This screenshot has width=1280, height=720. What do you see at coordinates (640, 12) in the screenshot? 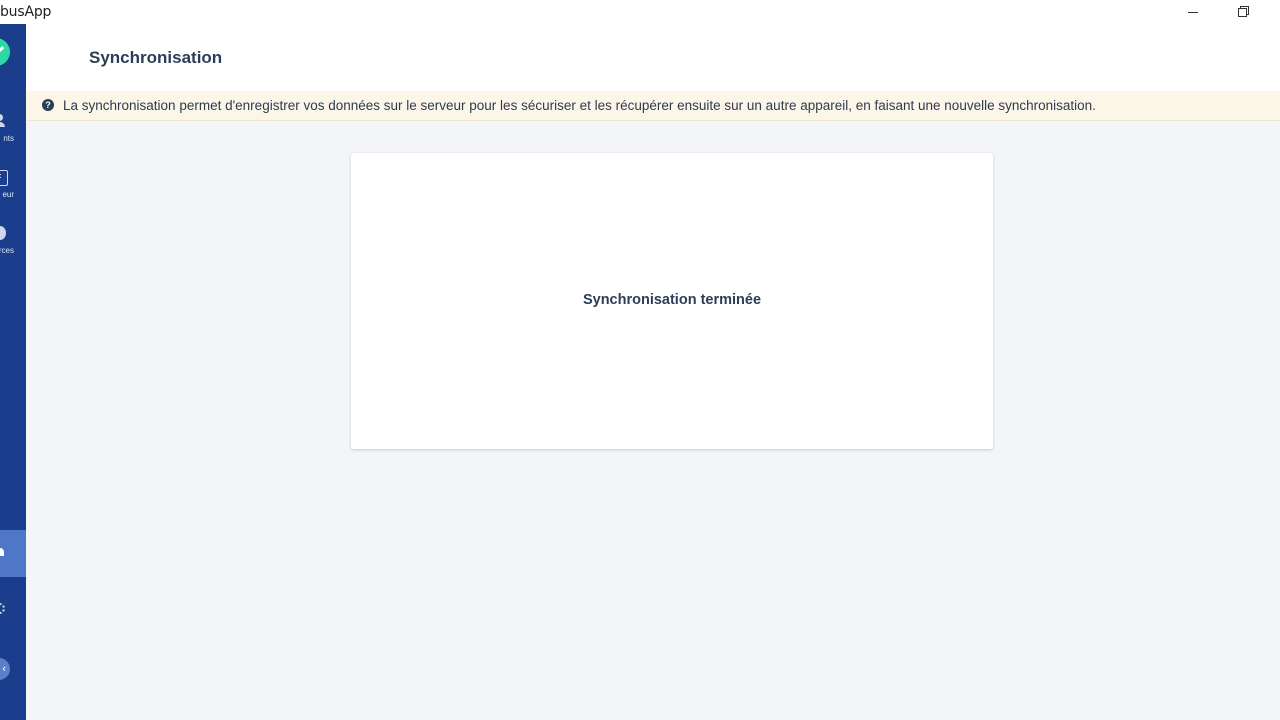
I see `window-titlebar: busApp` at bounding box center [640, 12].